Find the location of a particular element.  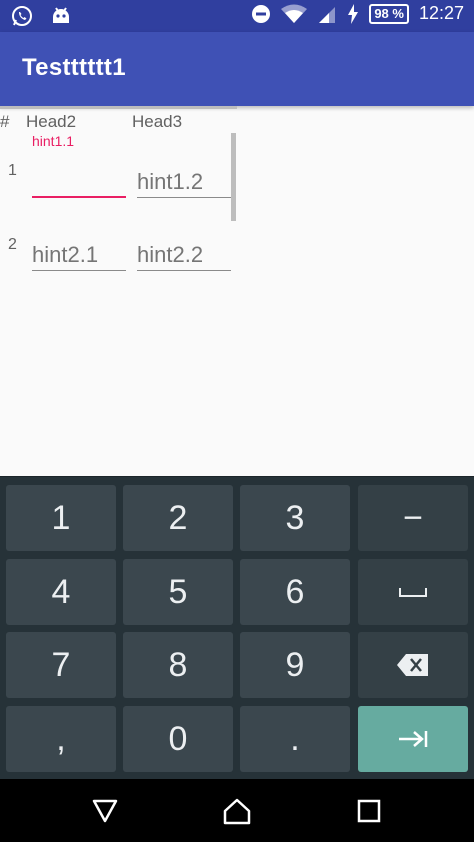

column-header-number: # is located at coordinates (5, 121).